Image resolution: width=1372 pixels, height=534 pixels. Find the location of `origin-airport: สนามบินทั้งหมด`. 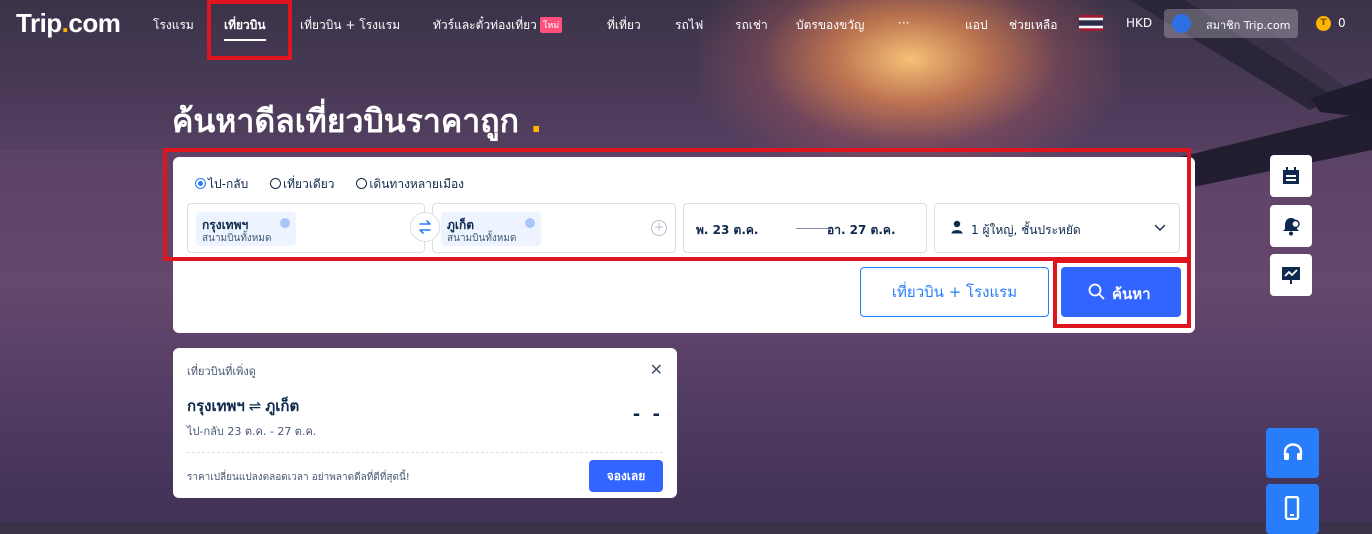

origin-airport: สนามบินทั้งหมด is located at coordinates (237, 238).